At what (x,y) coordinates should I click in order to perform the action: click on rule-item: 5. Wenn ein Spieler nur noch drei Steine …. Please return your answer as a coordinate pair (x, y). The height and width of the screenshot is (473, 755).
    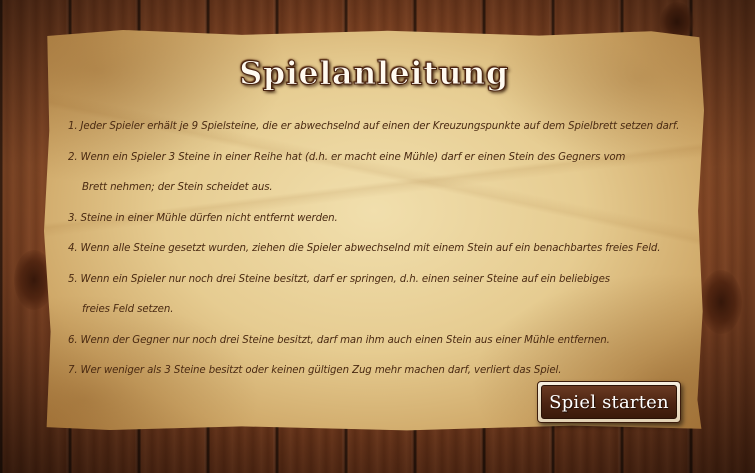
    Looking at the image, I should click on (383, 295).